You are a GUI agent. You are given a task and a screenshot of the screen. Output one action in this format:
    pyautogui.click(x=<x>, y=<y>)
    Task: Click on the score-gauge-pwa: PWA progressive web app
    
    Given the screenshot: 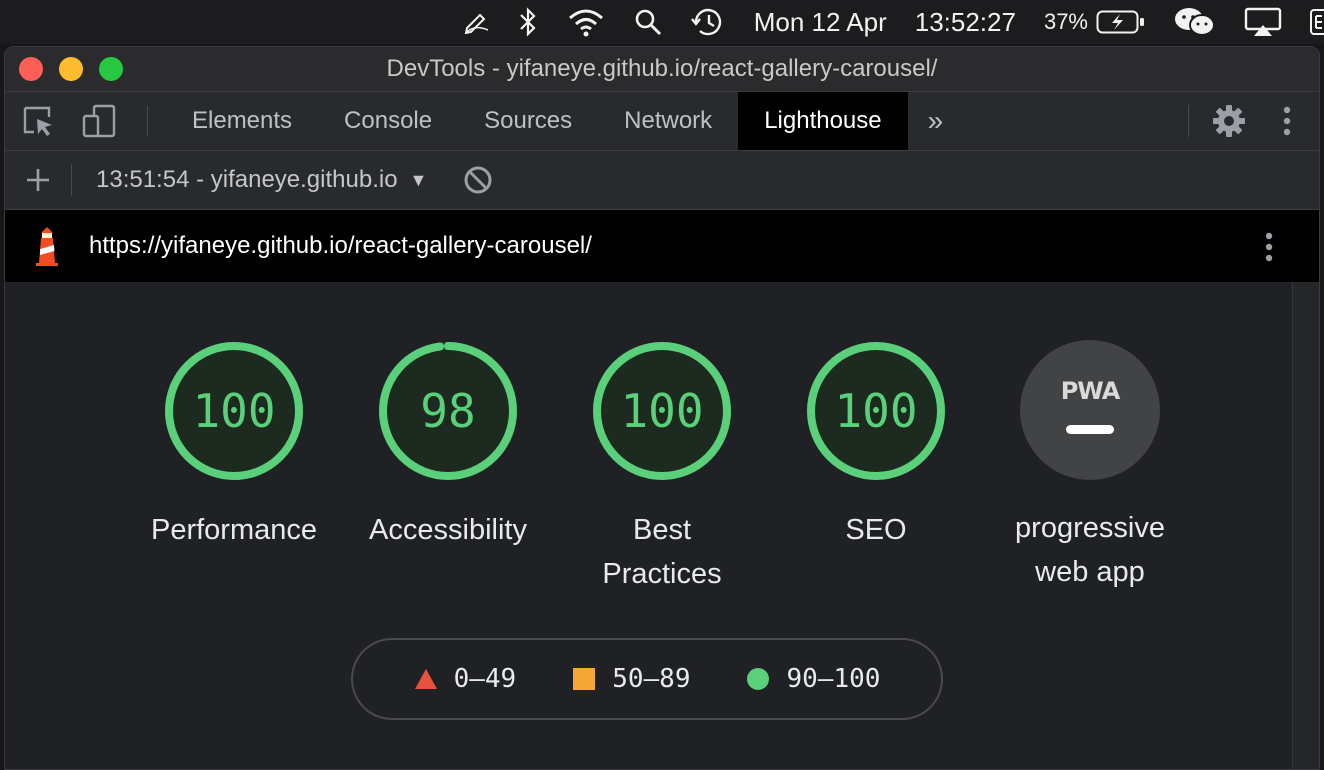 What is the action you would take?
    pyautogui.click(x=1090, y=468)
    